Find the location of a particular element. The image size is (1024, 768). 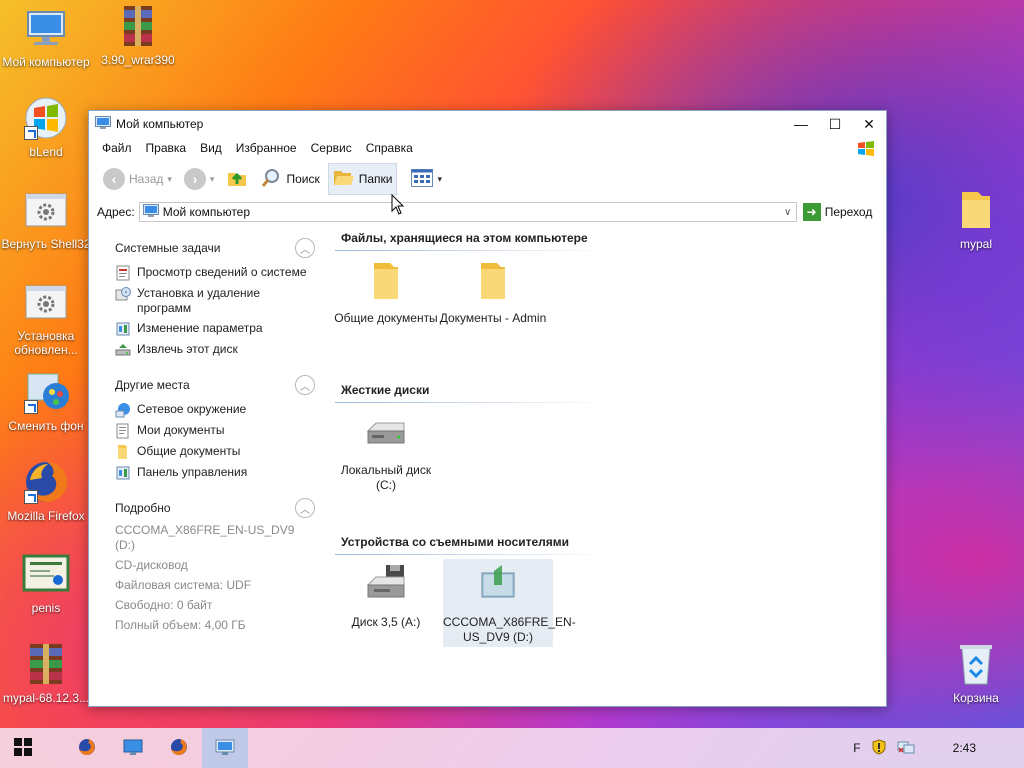

search-button: Поиск is located at coordinates (289, 179).